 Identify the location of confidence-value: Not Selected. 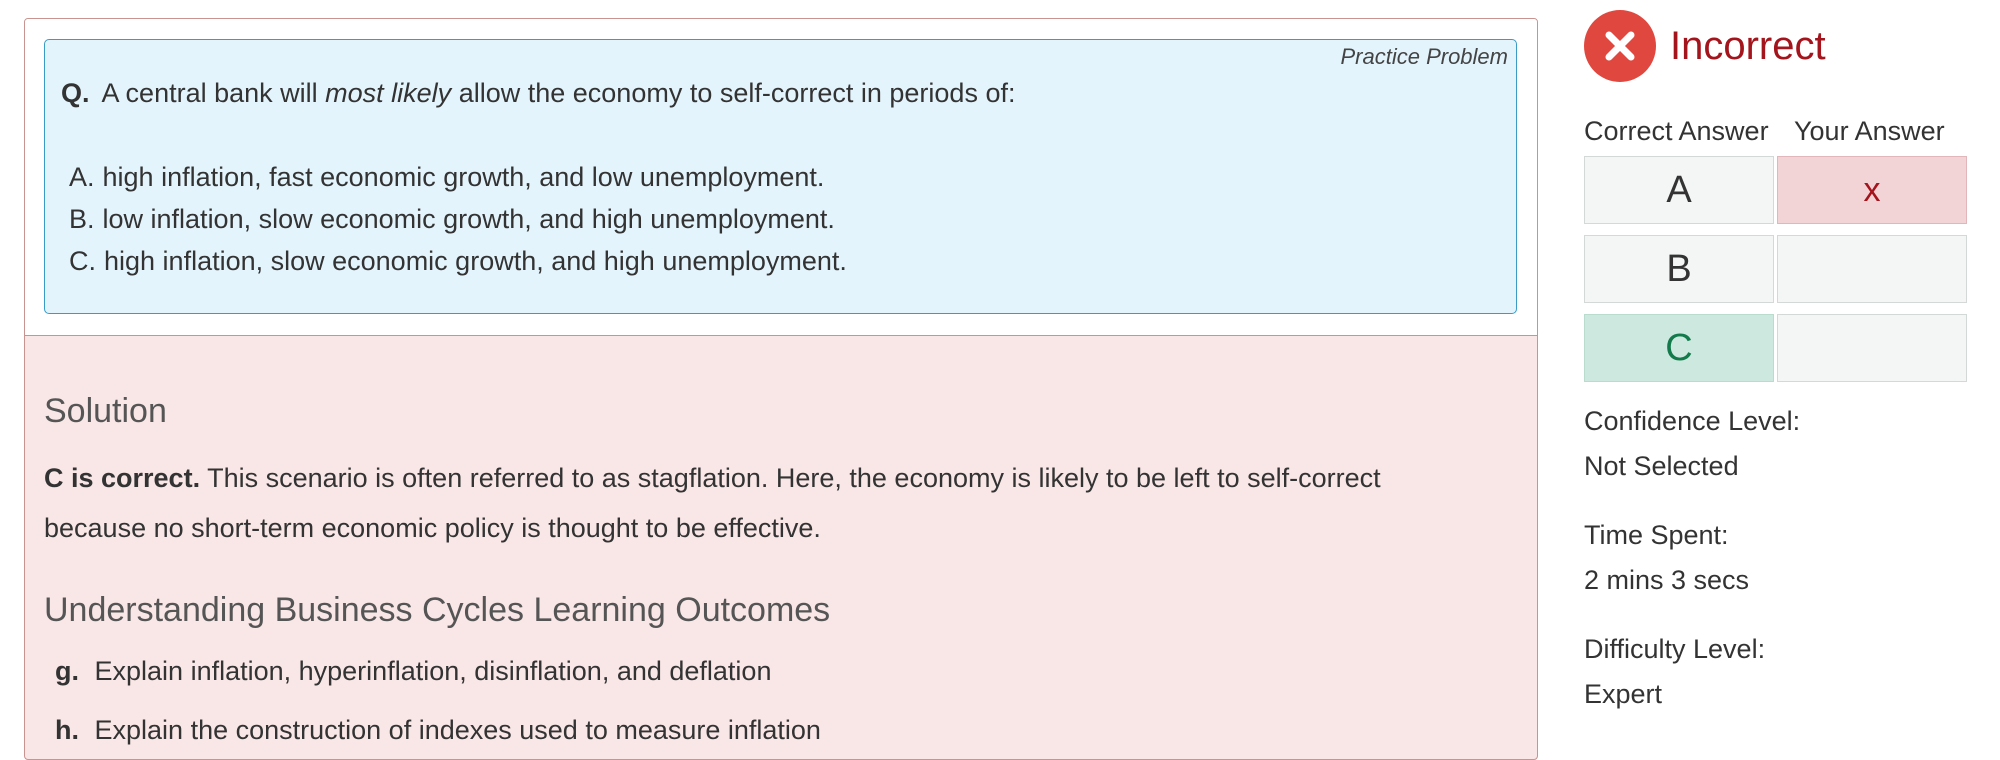
(1661, 466).